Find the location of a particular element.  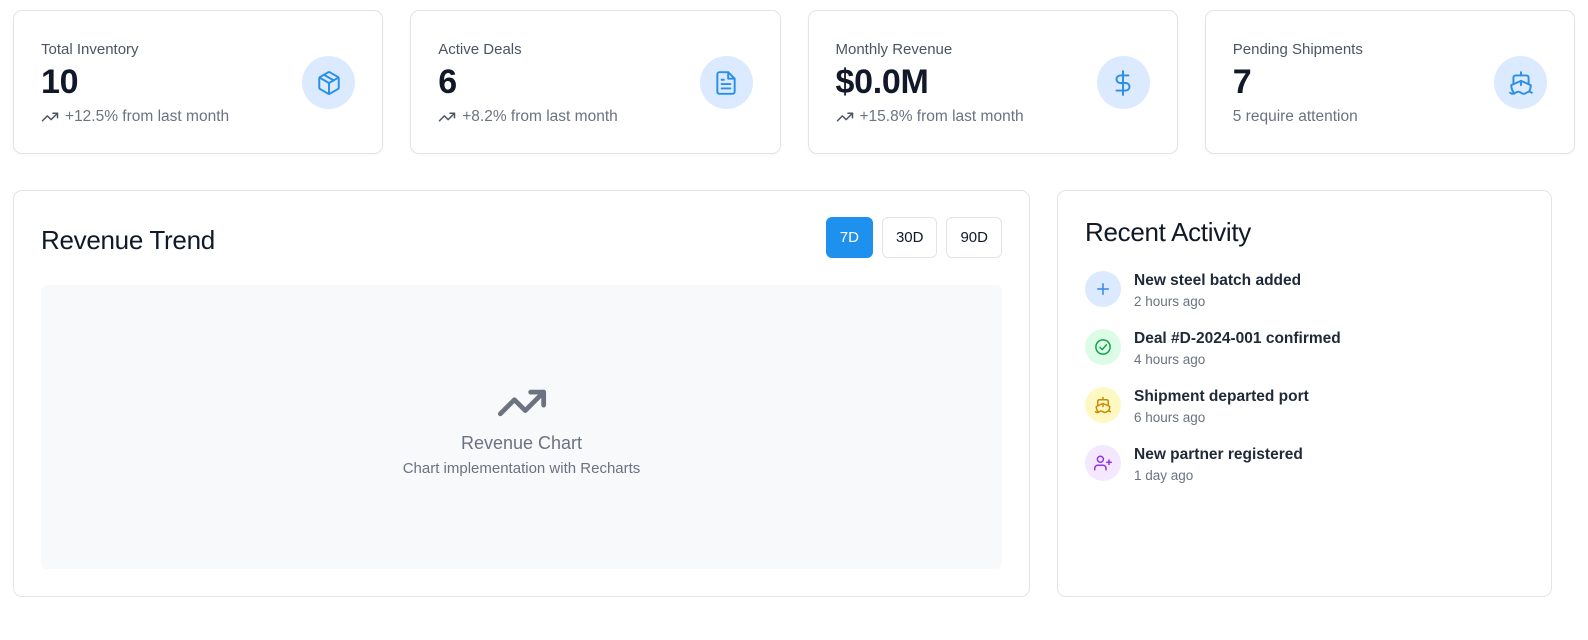

stat-card-active-deals: Active Deals 6 +8.2% from last month is located at coordinates (595, 82).